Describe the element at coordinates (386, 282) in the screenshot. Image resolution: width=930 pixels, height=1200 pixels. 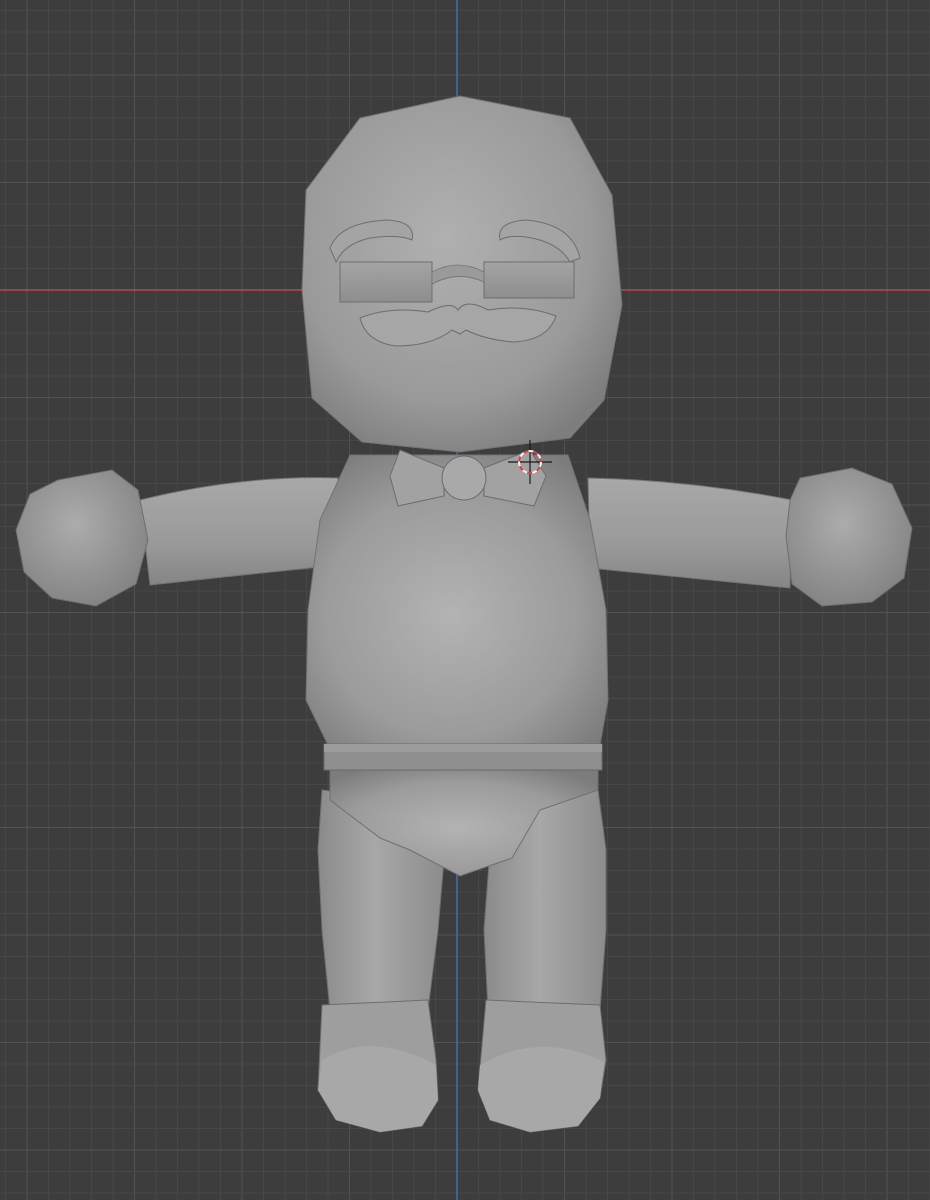
I see `left-lens` at that location.